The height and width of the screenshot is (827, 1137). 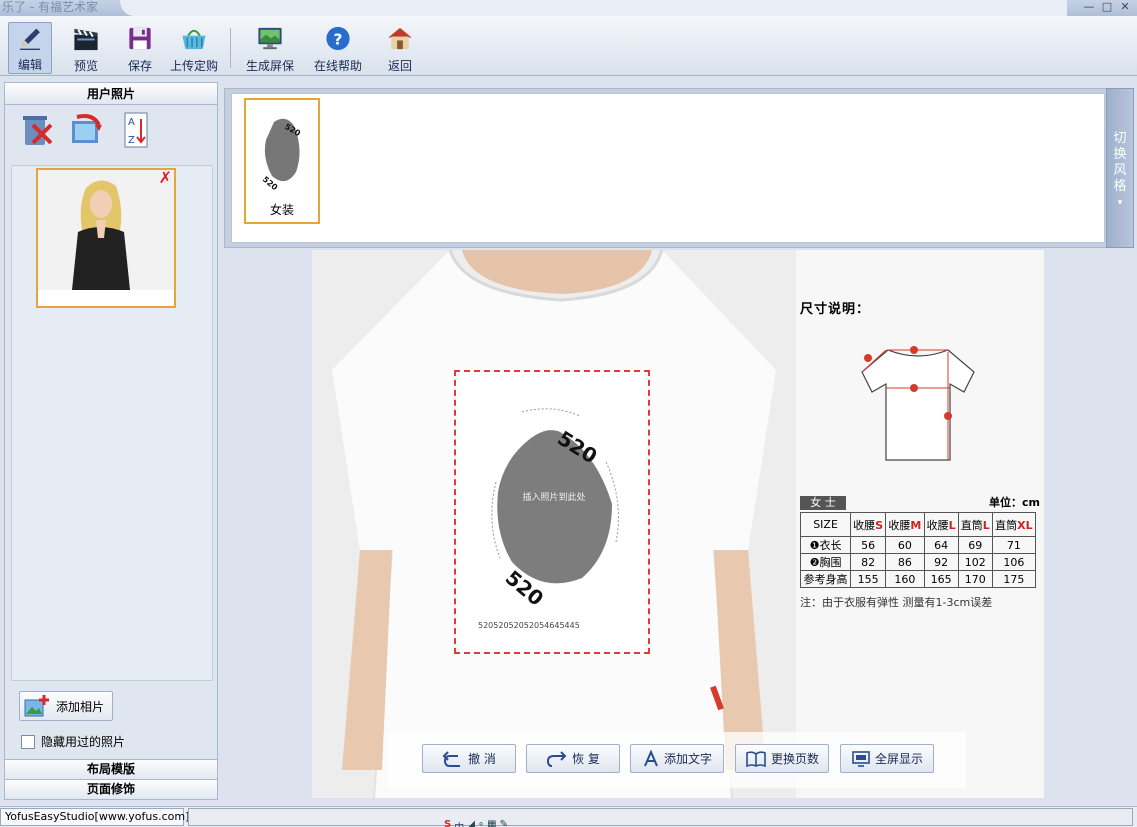 What do you see at coordinates (941, 545) in the screenshot?
I see `size-cell: 64` at bounding box center [941, 545].